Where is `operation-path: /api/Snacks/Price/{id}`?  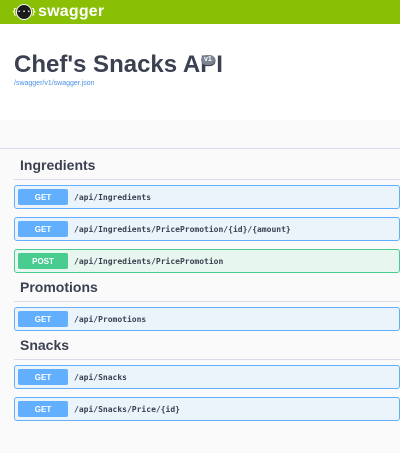 operation-path: /api/Snacks/Price/{id} is located at coordinates (127, 409).